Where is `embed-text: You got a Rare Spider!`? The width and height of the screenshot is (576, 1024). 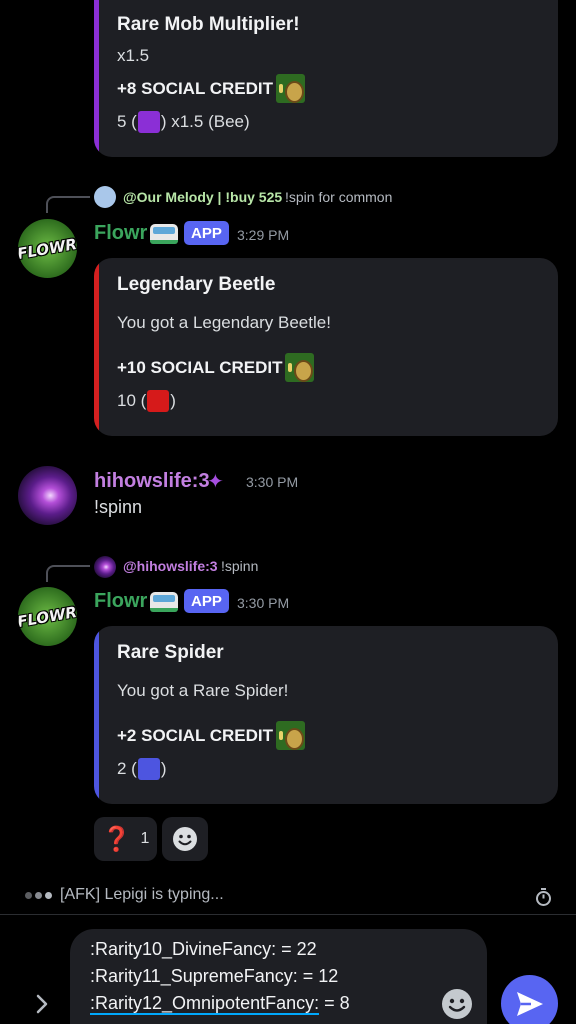 embed-text: You got a Rare Spider! is located at coordinates (203, 690).